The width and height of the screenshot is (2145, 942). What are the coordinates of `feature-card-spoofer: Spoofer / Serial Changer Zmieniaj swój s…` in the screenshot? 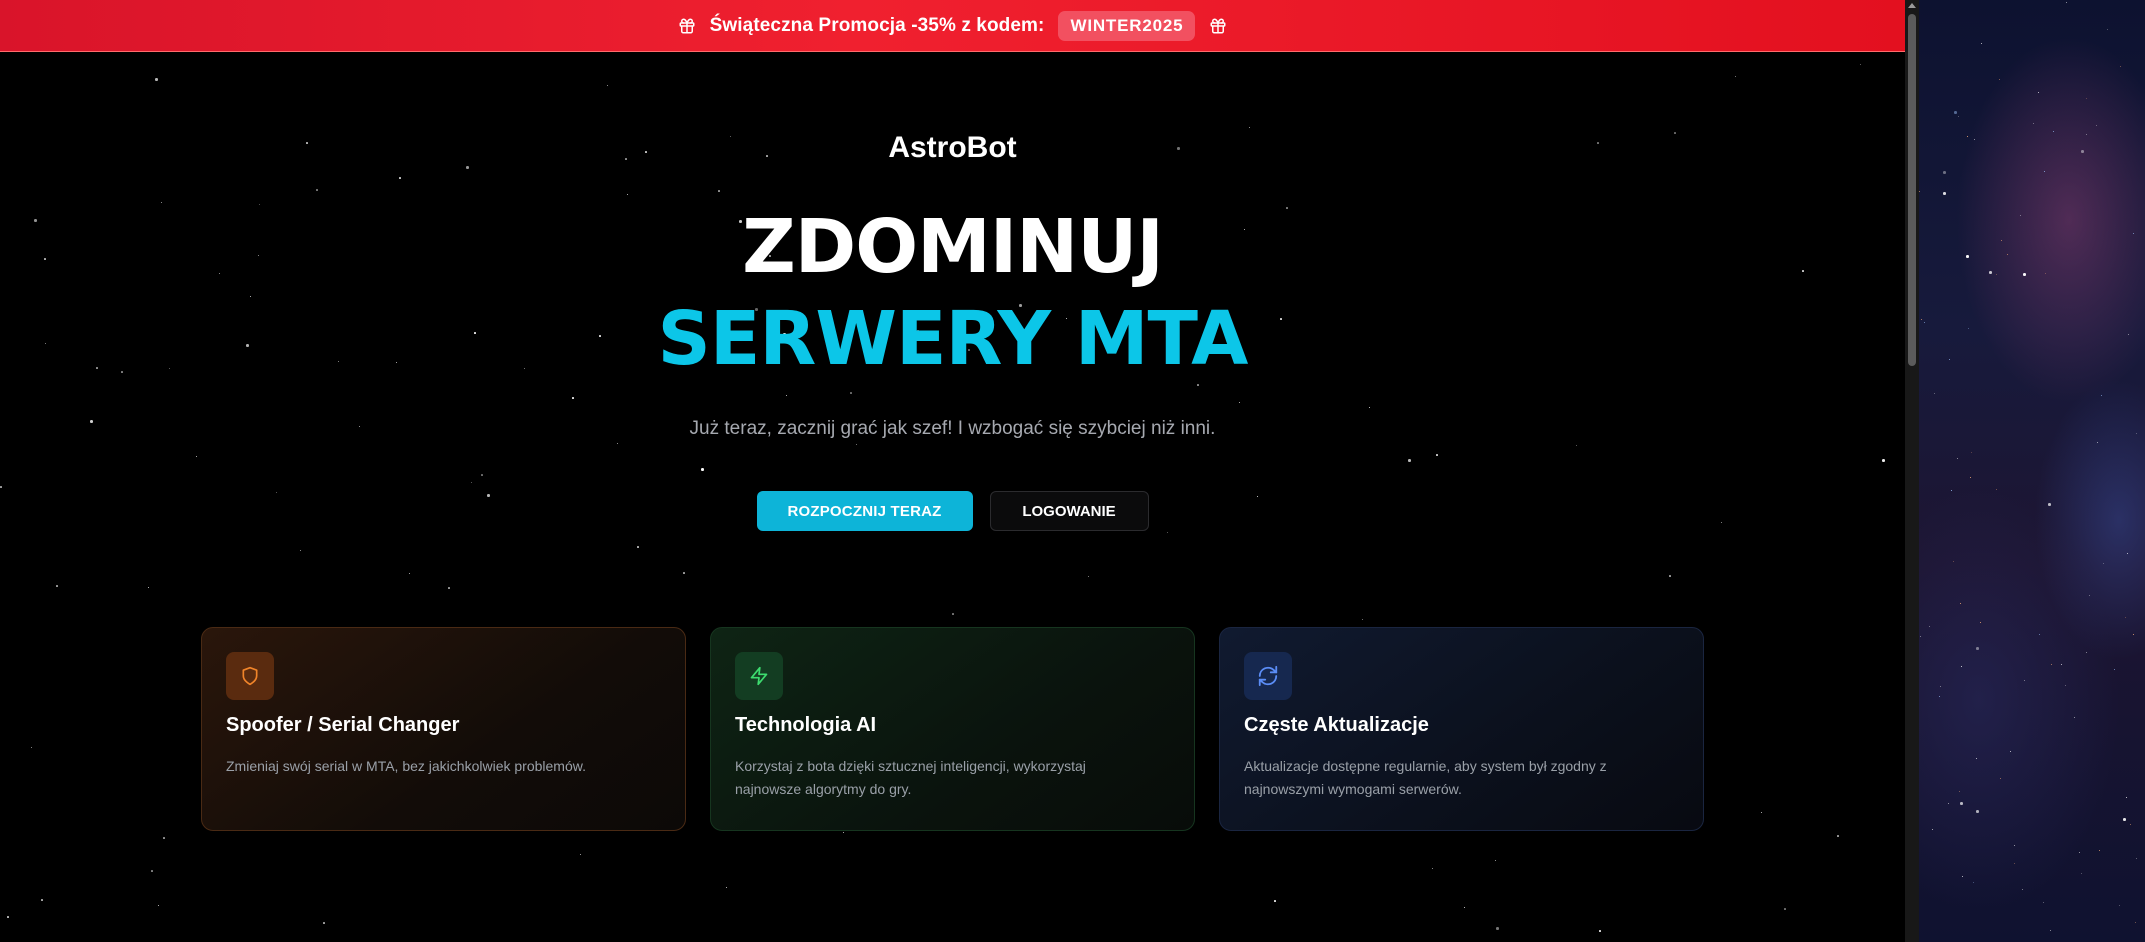 It's located at (443, 729).